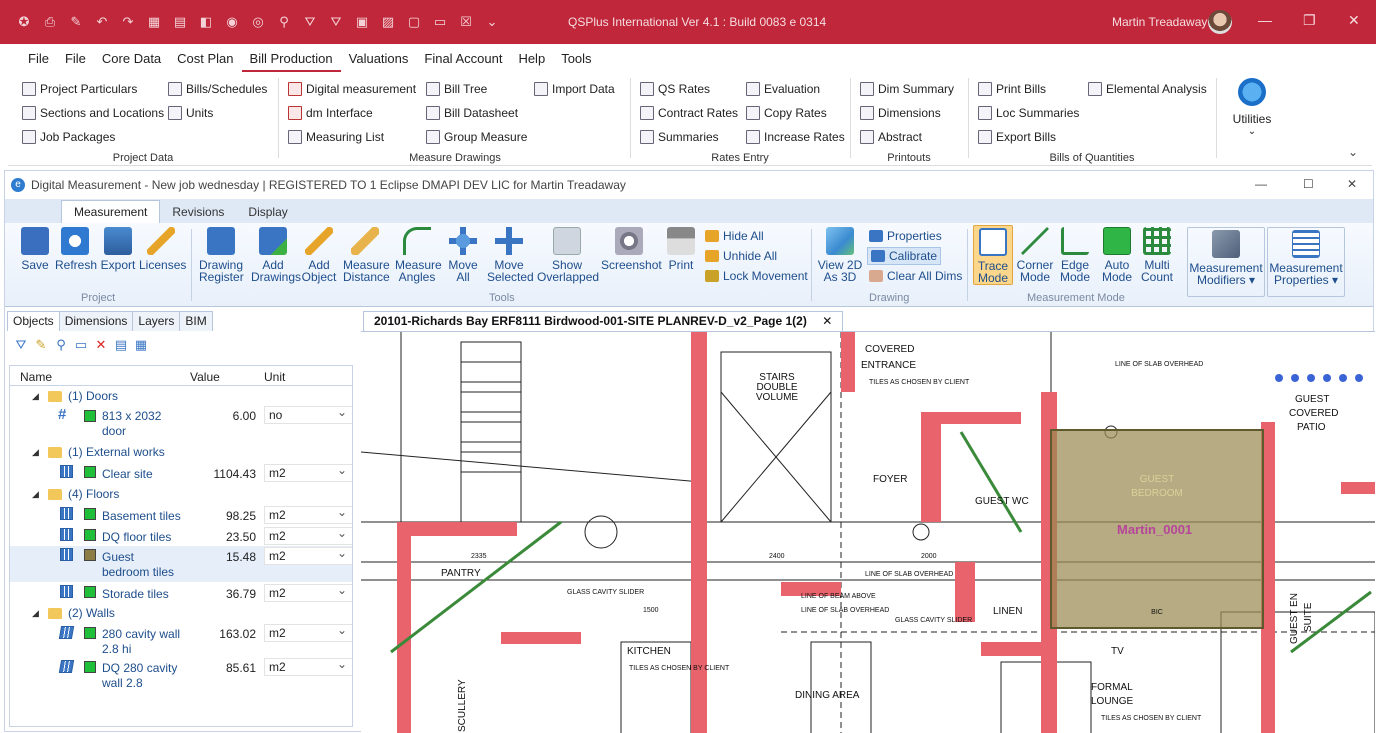 This screenshot has height=733, width=1376. Describe the element at coordinates (68, 137) in the screenshot. I see `job-packages-button: Job Packages` at that location.